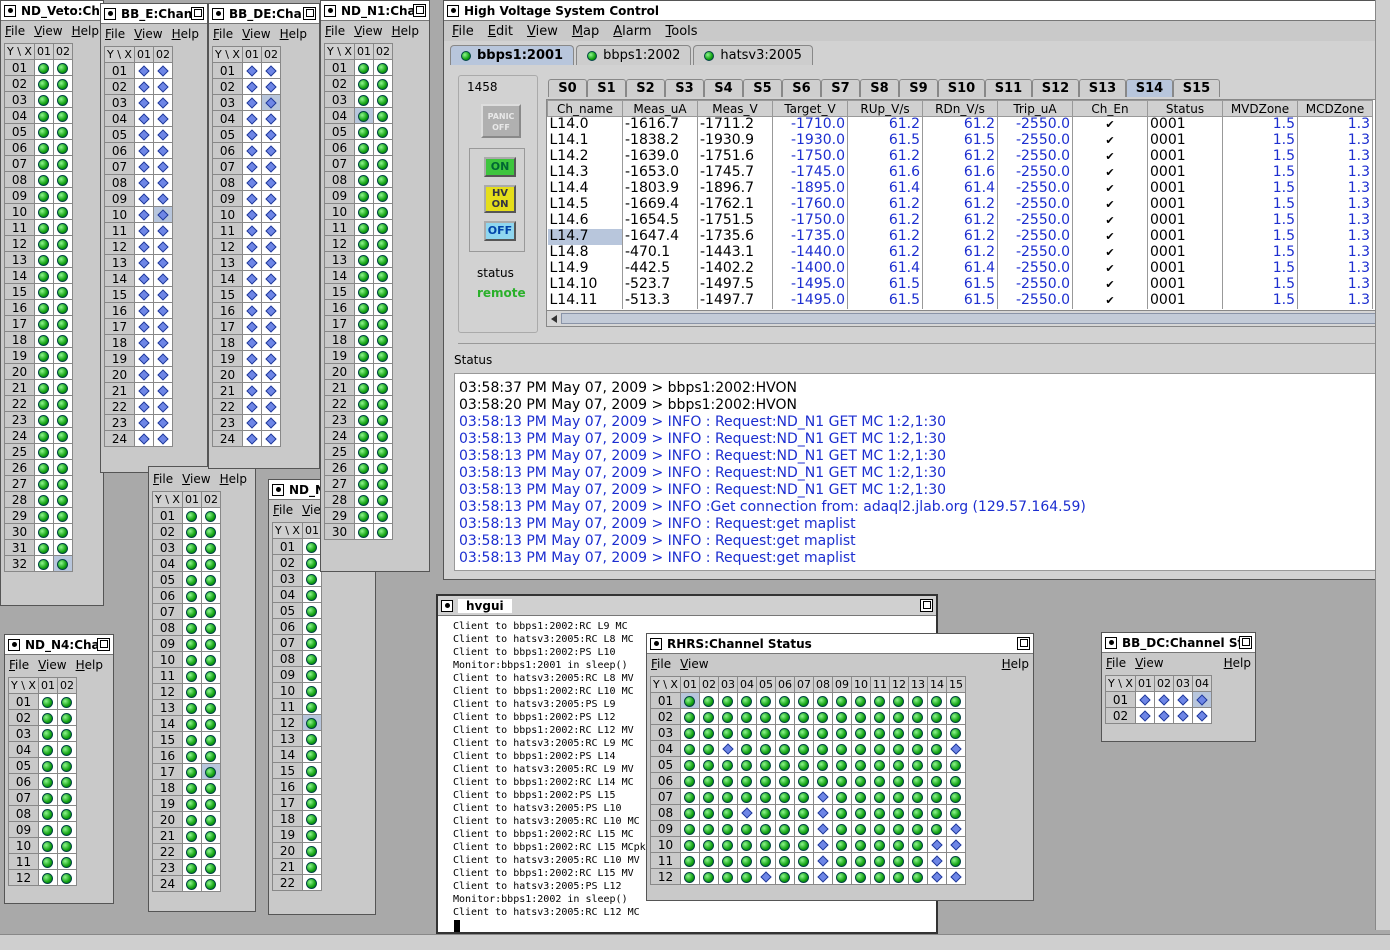 This screenshot has height=950, width=1390. Describe the element at coordinates (1335, 108) in the screenshot. I see `column-header: MCDZone` at that location.